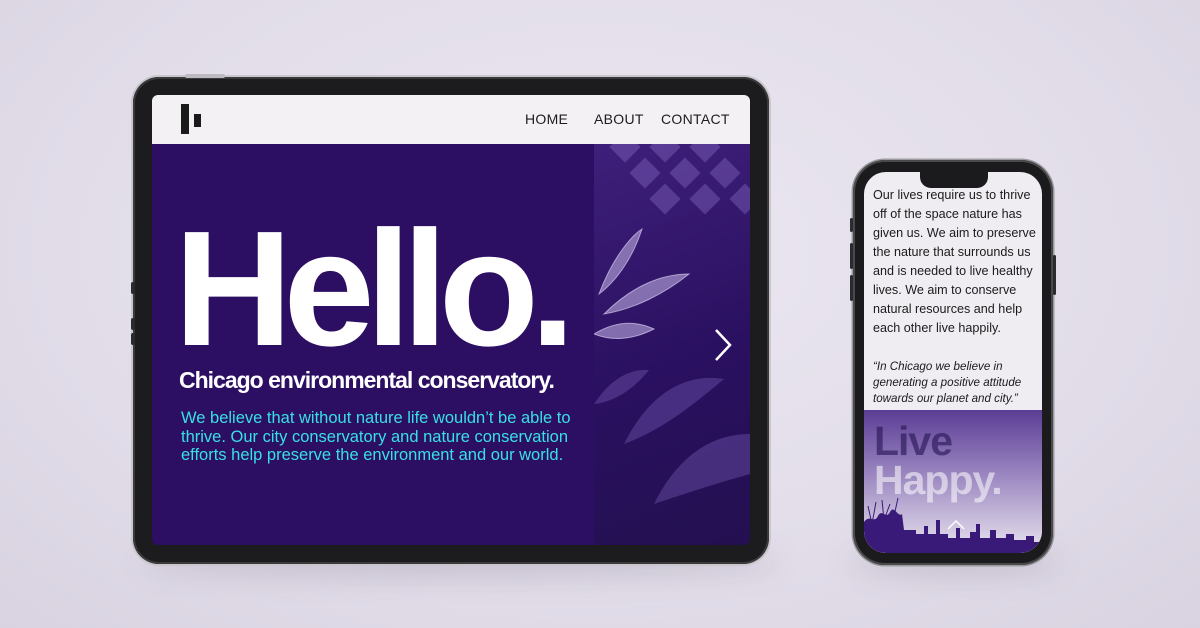 The height and width of the screenshot is (628, 1200). Describe the element at coordinates (375, 288) in the screenshot. I see `hero-title: Hello.` at that location.